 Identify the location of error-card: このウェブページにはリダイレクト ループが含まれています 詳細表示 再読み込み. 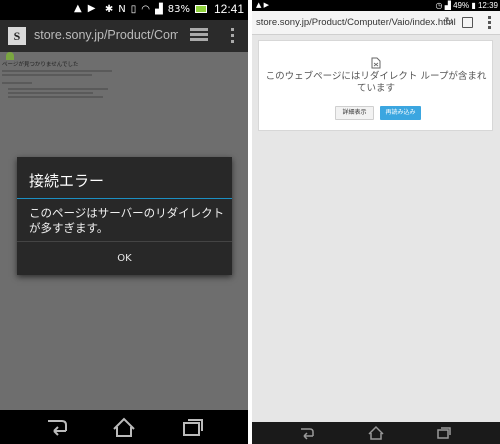
(375, 85).